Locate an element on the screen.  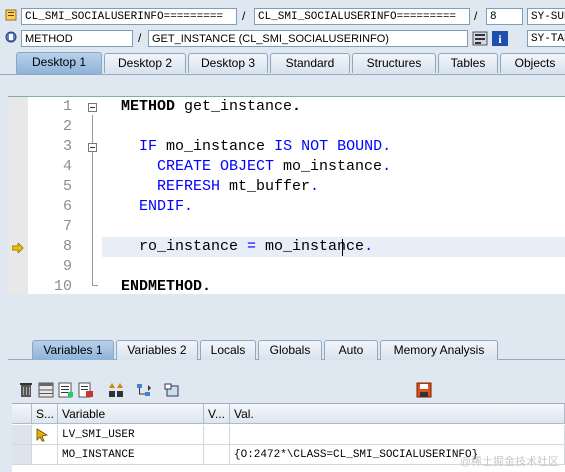
code-text: ENDMETHOD. is located at coordinates (166, 286).